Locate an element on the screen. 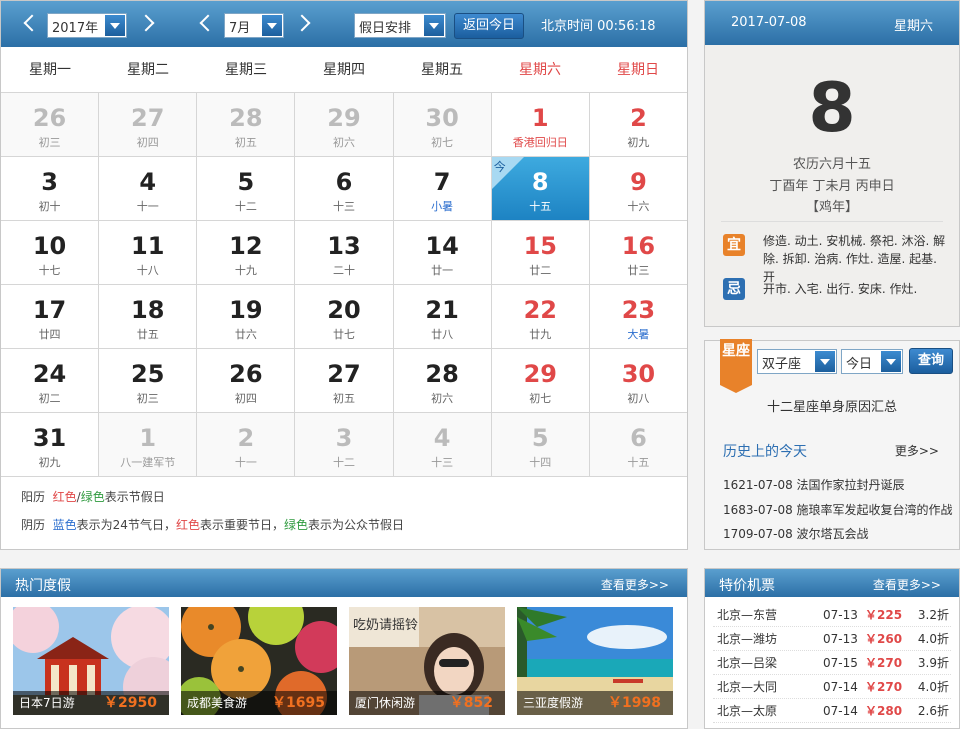 The width and height of the screenshot is (960, 729). day-cell: 4 十一 is located at coordinates (148, 188).